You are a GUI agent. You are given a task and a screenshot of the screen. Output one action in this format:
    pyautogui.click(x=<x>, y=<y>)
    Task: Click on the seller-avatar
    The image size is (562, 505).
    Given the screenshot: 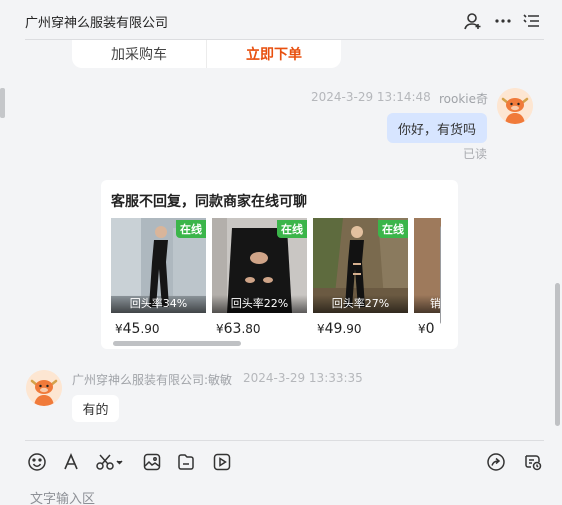 What is the action you would take?
    pyautogui.click(x=44, y=388)
    